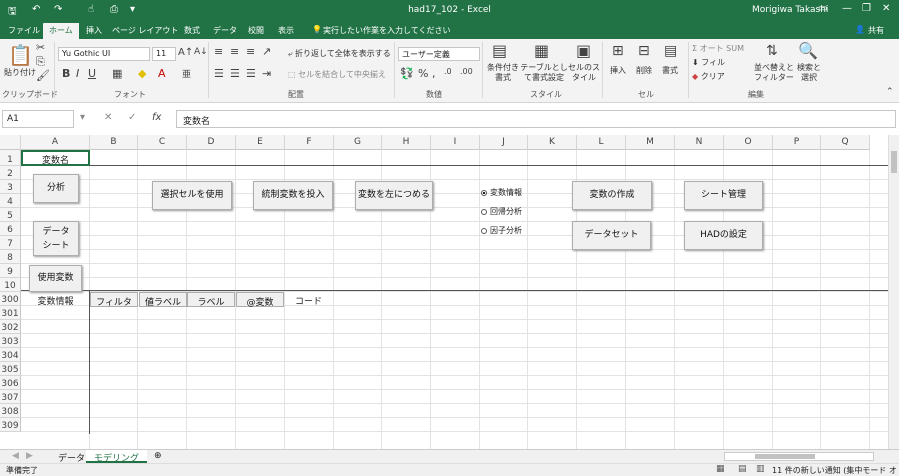 The image size is (899, 476). I want to click on user-name: Morigiwa Takashi, so click(790, 10).